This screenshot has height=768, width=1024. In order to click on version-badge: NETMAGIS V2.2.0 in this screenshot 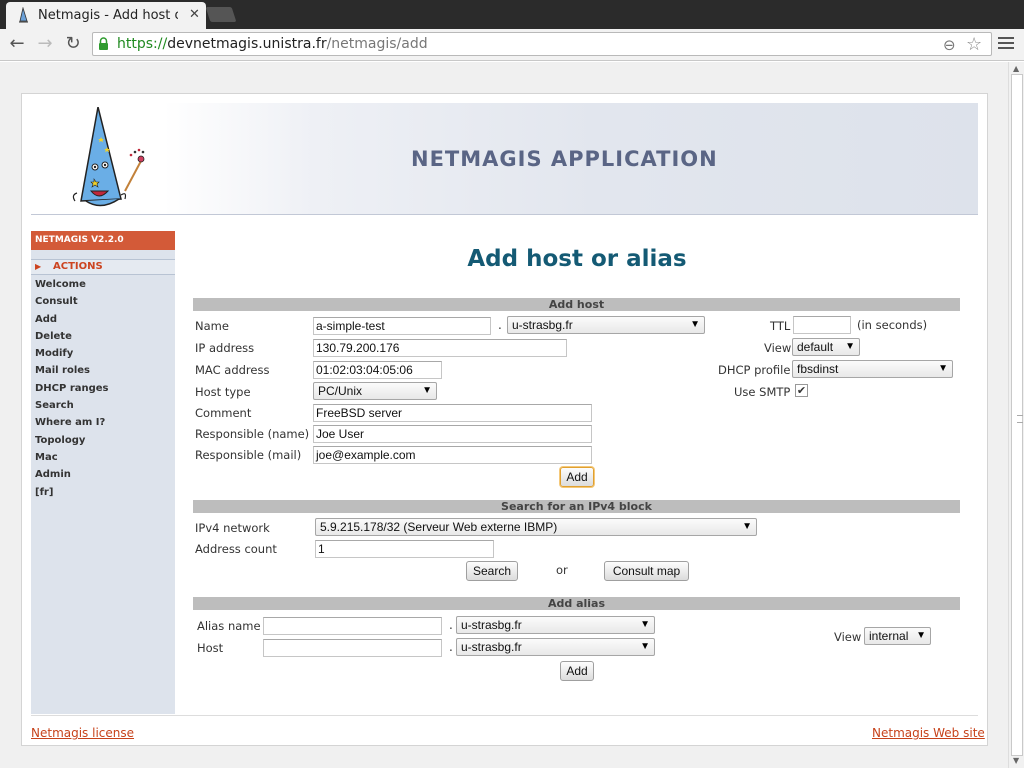, I will do `click(103, 240)`.